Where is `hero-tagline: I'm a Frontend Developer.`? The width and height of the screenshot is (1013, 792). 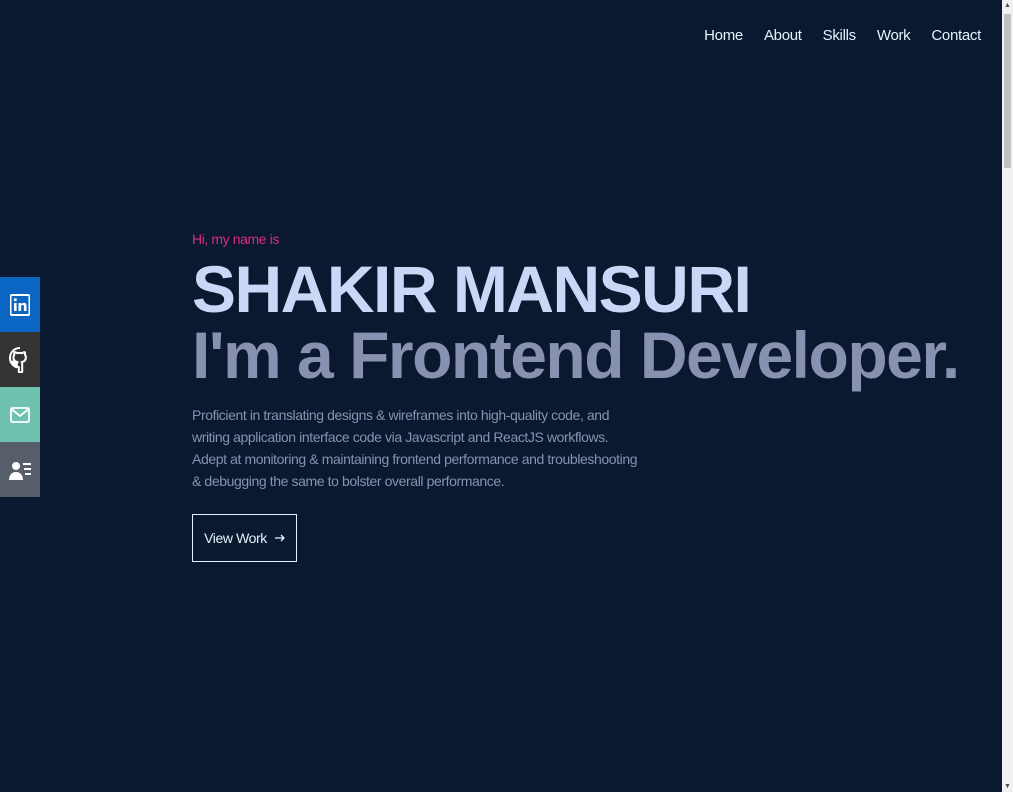
hero-tagline: I'm a Frontend Developer. is located at coordinates (576, 355).